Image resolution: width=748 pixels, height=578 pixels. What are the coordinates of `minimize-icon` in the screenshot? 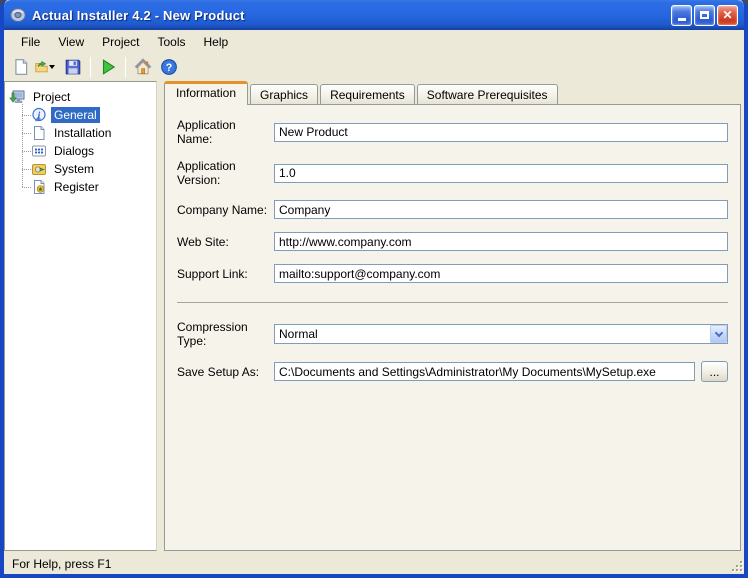 It's located at (681, 19).